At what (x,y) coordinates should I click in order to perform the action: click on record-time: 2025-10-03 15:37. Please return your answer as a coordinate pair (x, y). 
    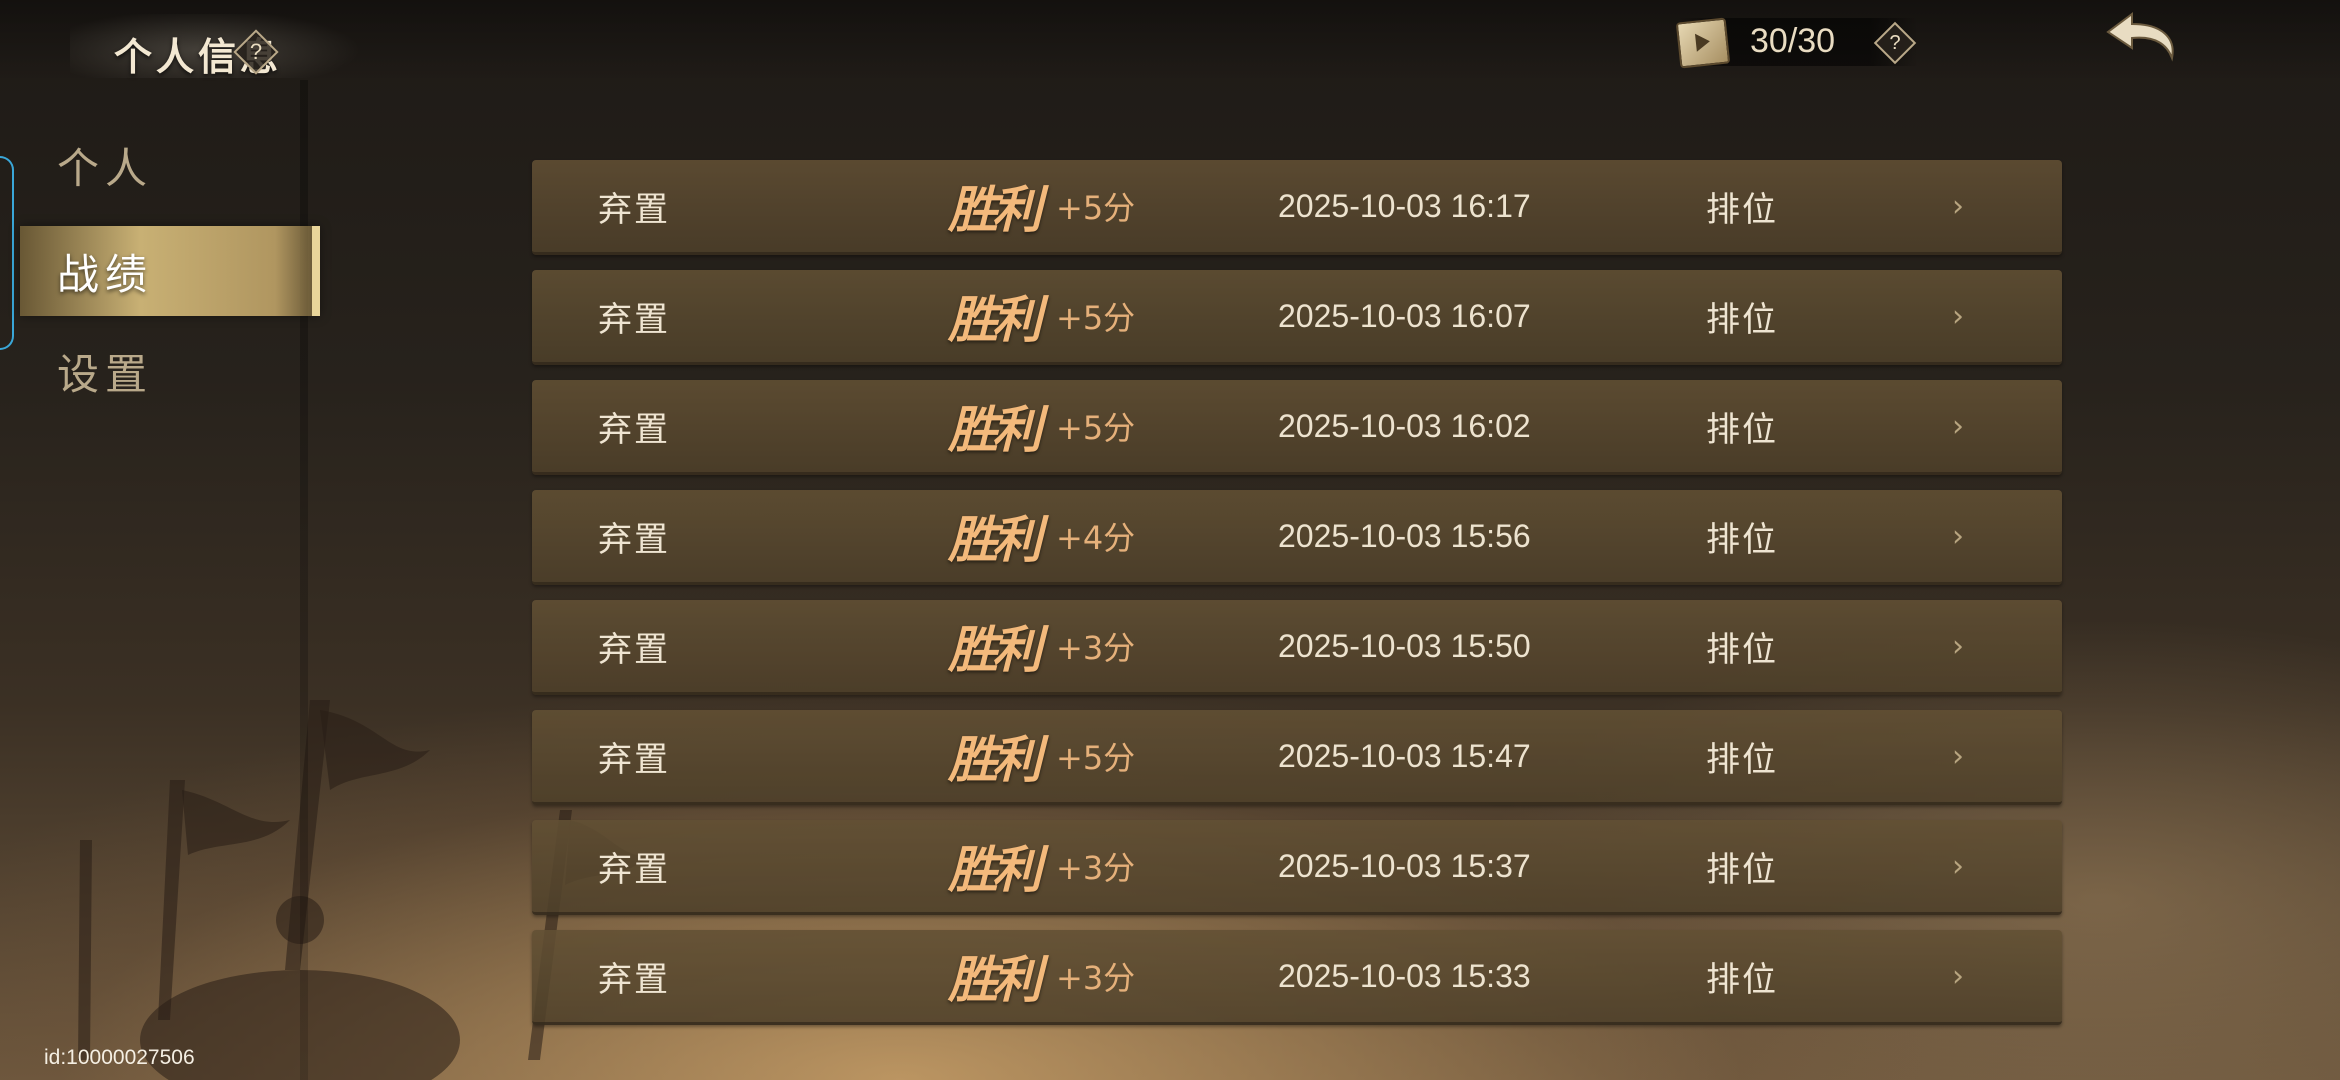
    Looking at the image, I should click on (1404, 865).